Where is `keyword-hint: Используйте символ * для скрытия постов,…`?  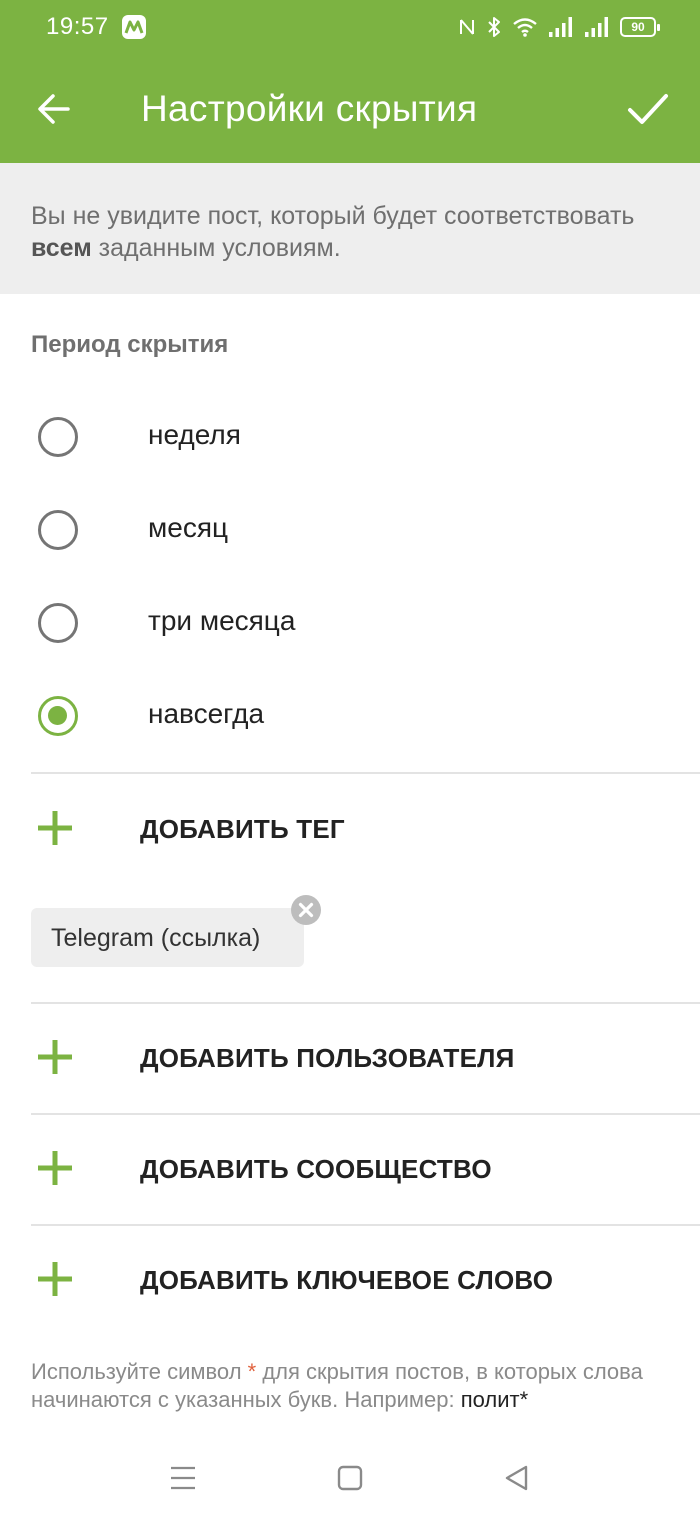
keyword-hint: Используйте символ * для скрытия постов,… is located at coordinates (356, 1386).